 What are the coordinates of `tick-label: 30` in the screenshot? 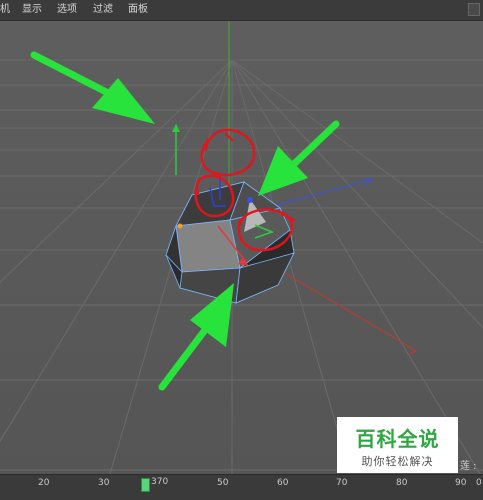 It's located at (104, 483).